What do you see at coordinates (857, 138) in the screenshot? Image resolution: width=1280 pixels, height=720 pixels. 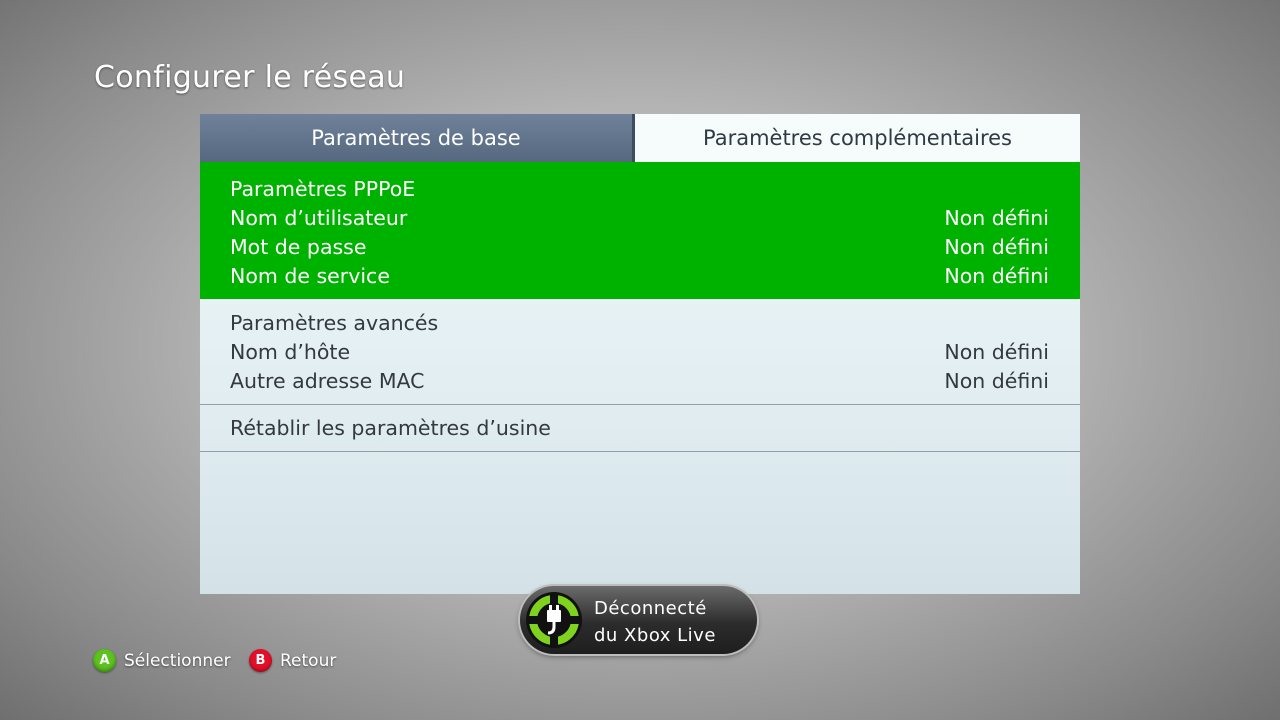 I see `tab-additional-settings: Paramètres complémentaires` at bounding box center [857, 138].